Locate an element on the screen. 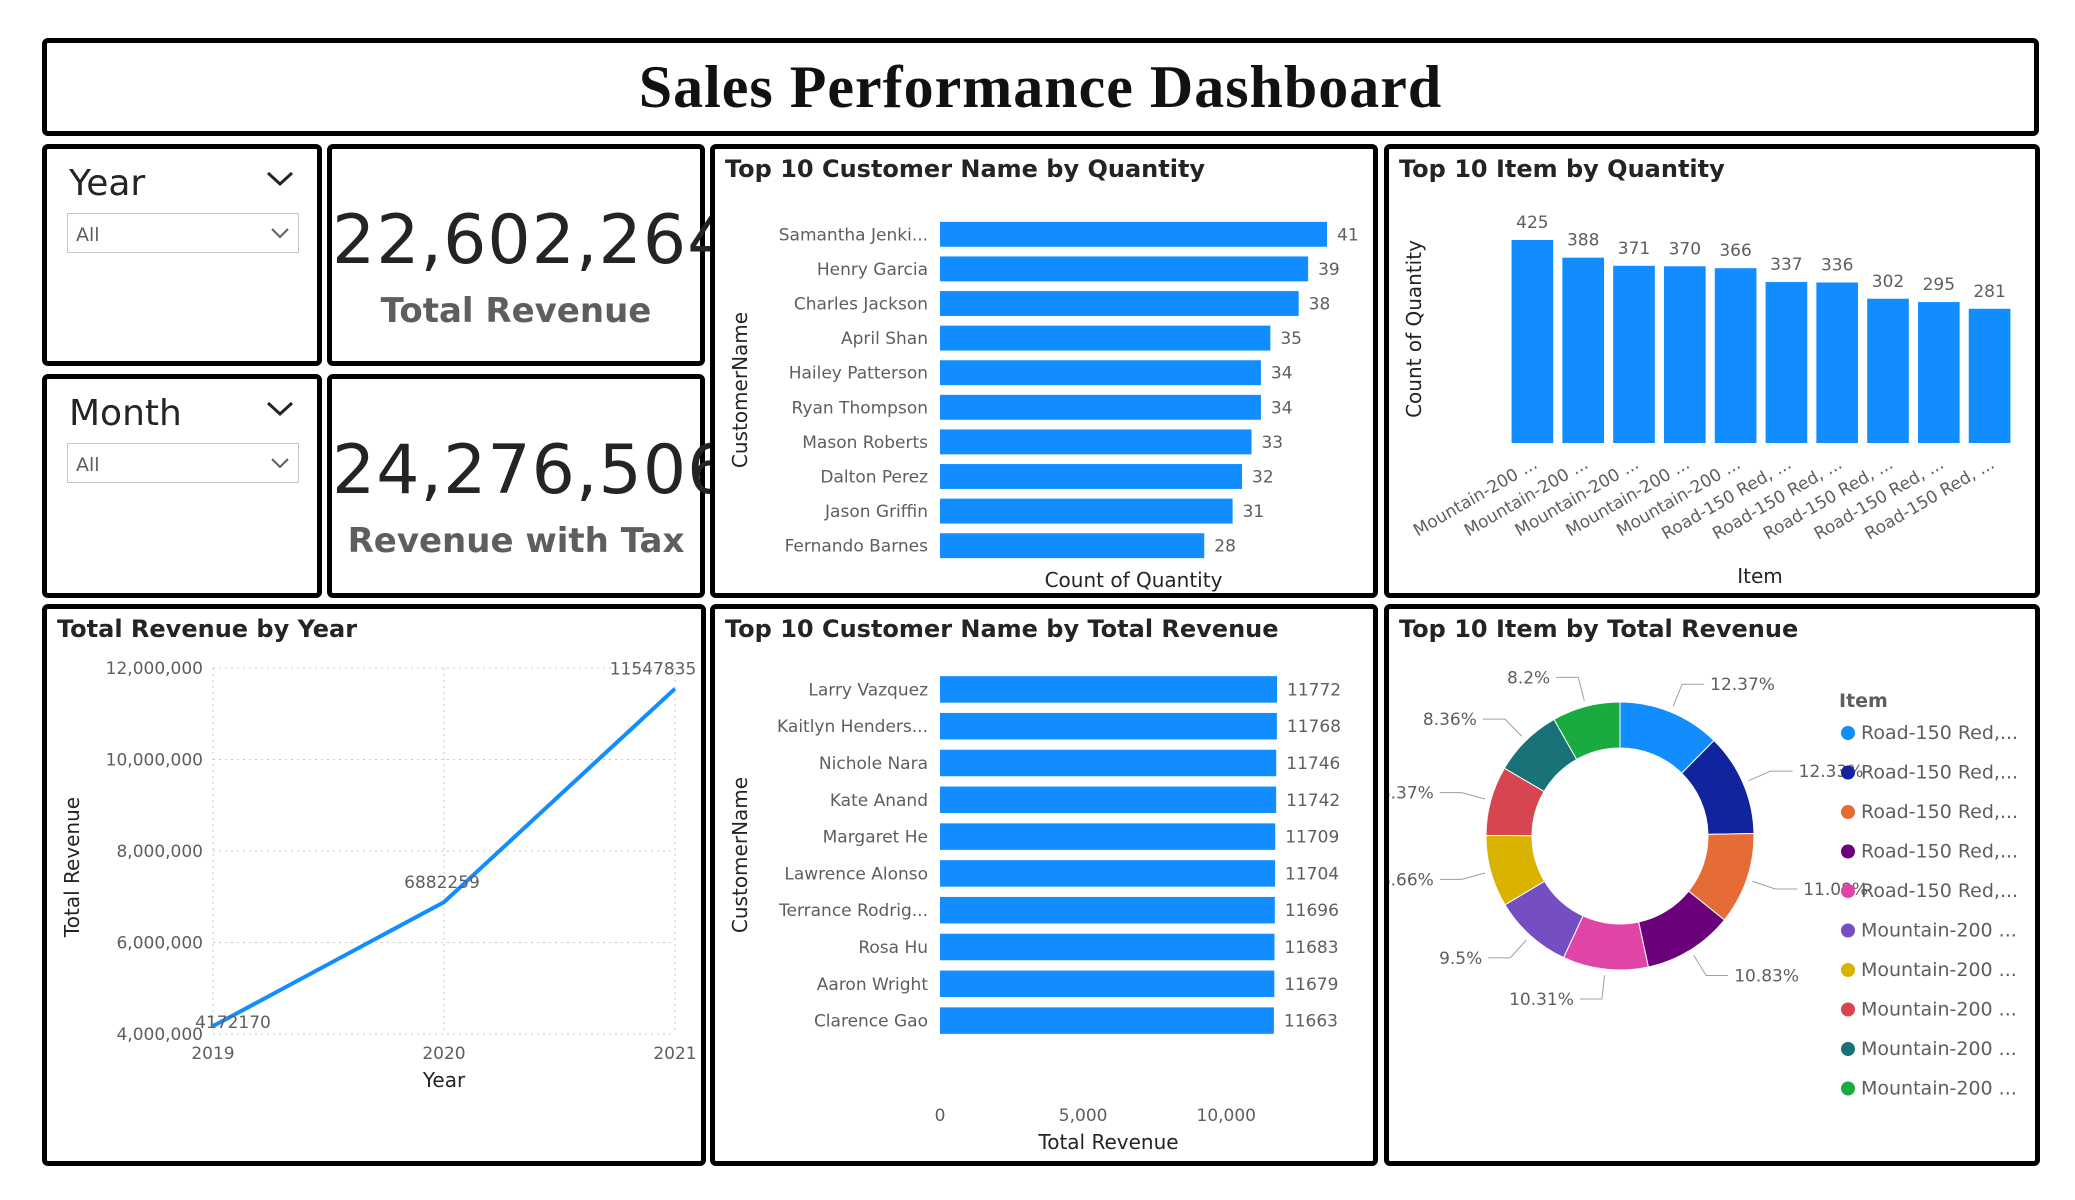 The height and width of the screenshot is (1200, 2075). year-slicer: Year All is located at coordinates (182, 255).